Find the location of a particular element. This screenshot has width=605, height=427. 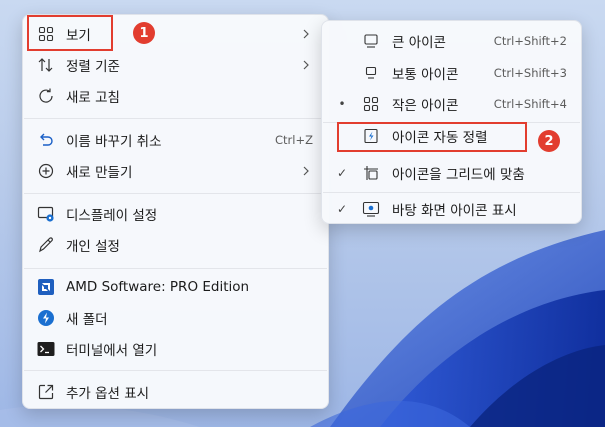

submenu-item-medium-icons: 보통 아이콘 Ctrl+Shift+3 is located at coordinates (451, 72).